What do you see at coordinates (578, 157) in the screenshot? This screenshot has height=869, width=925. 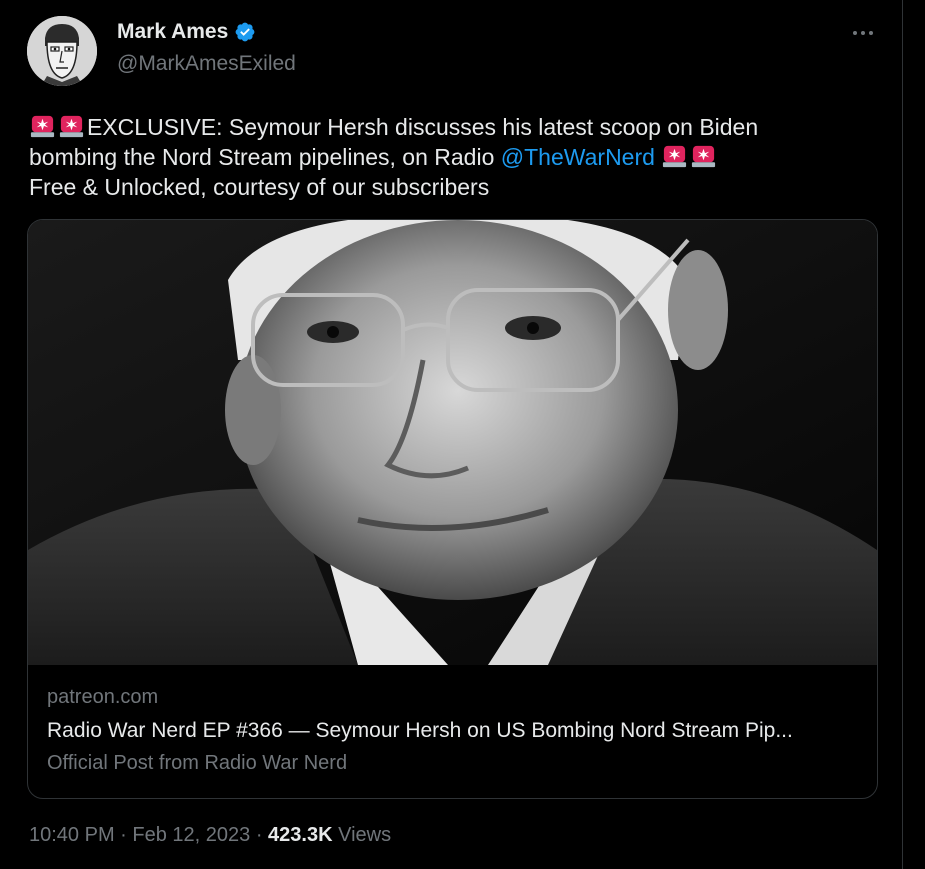 I see `mention-link: @TheWarNerd` at bounding box center [578, 157].